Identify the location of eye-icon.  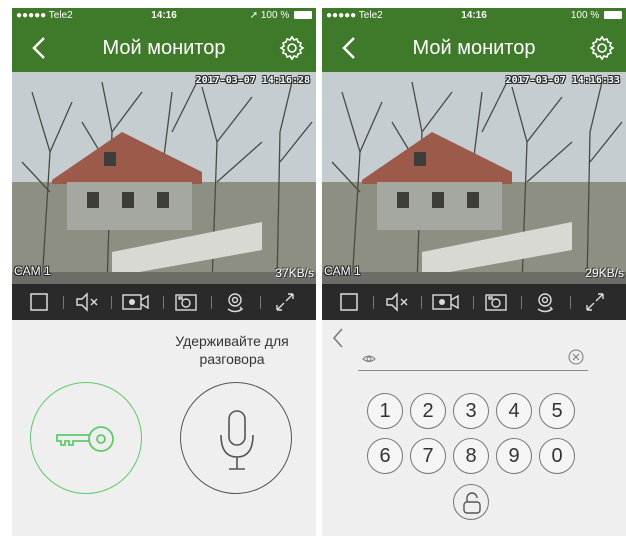
(369, 358).